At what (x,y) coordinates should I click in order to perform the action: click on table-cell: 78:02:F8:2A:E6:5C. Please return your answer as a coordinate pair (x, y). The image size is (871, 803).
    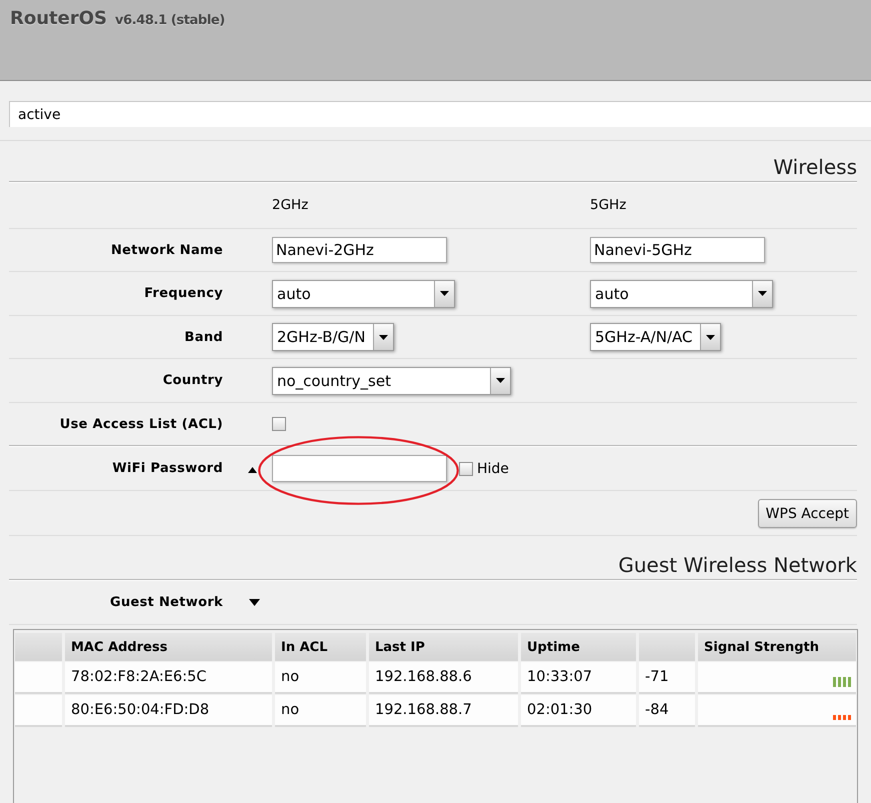
    Looking at the image, I should click on (168, 678).